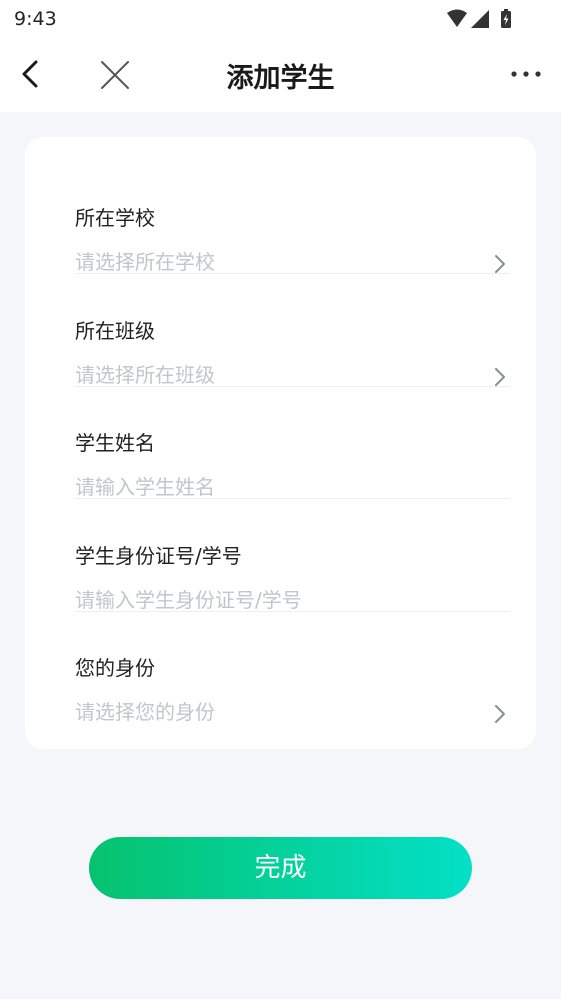 This screenshot has width=561, height=999. Describe the element at coordinates (145, 487) in the screenshot. I see `student-name-input: 请输入学生姓名` at that location.